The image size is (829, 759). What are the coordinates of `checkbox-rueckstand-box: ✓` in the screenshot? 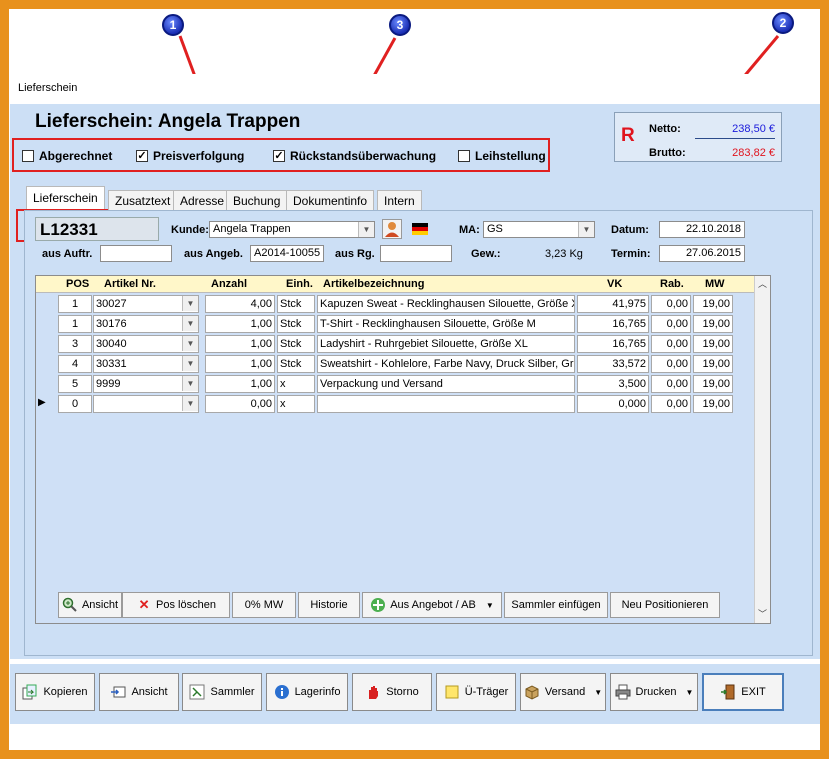 It's located at (279, 156).